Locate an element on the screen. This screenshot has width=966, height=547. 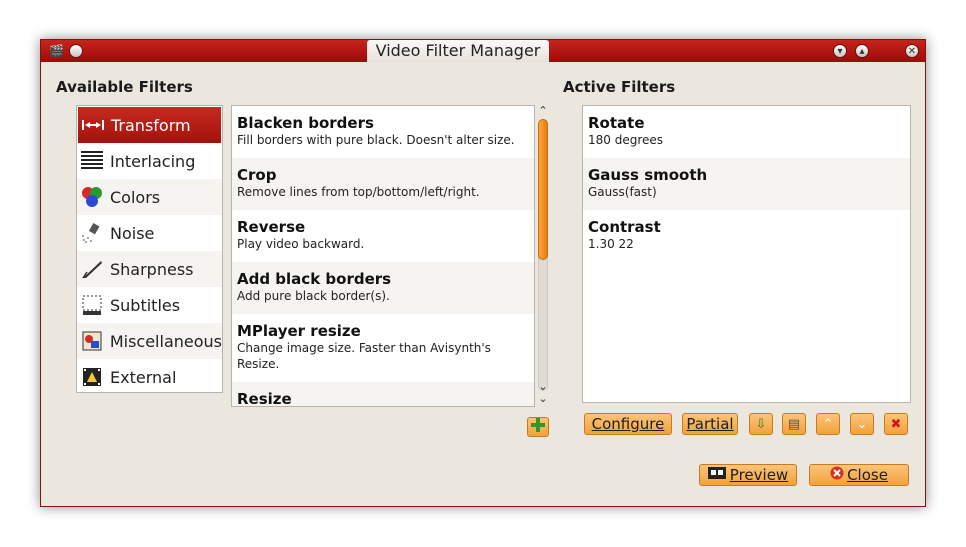
list-item: Rotate 180 degrees is located at coordinates (746, 132).